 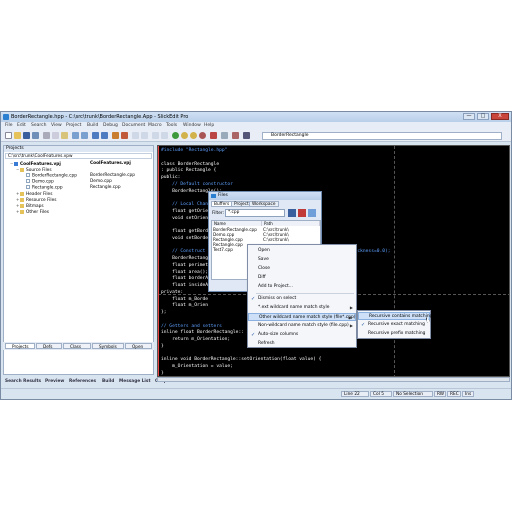 What do you see at coordinates (35, 135) in the screenshot?
I see `save-all-icon` at bounding box center [35, 135].